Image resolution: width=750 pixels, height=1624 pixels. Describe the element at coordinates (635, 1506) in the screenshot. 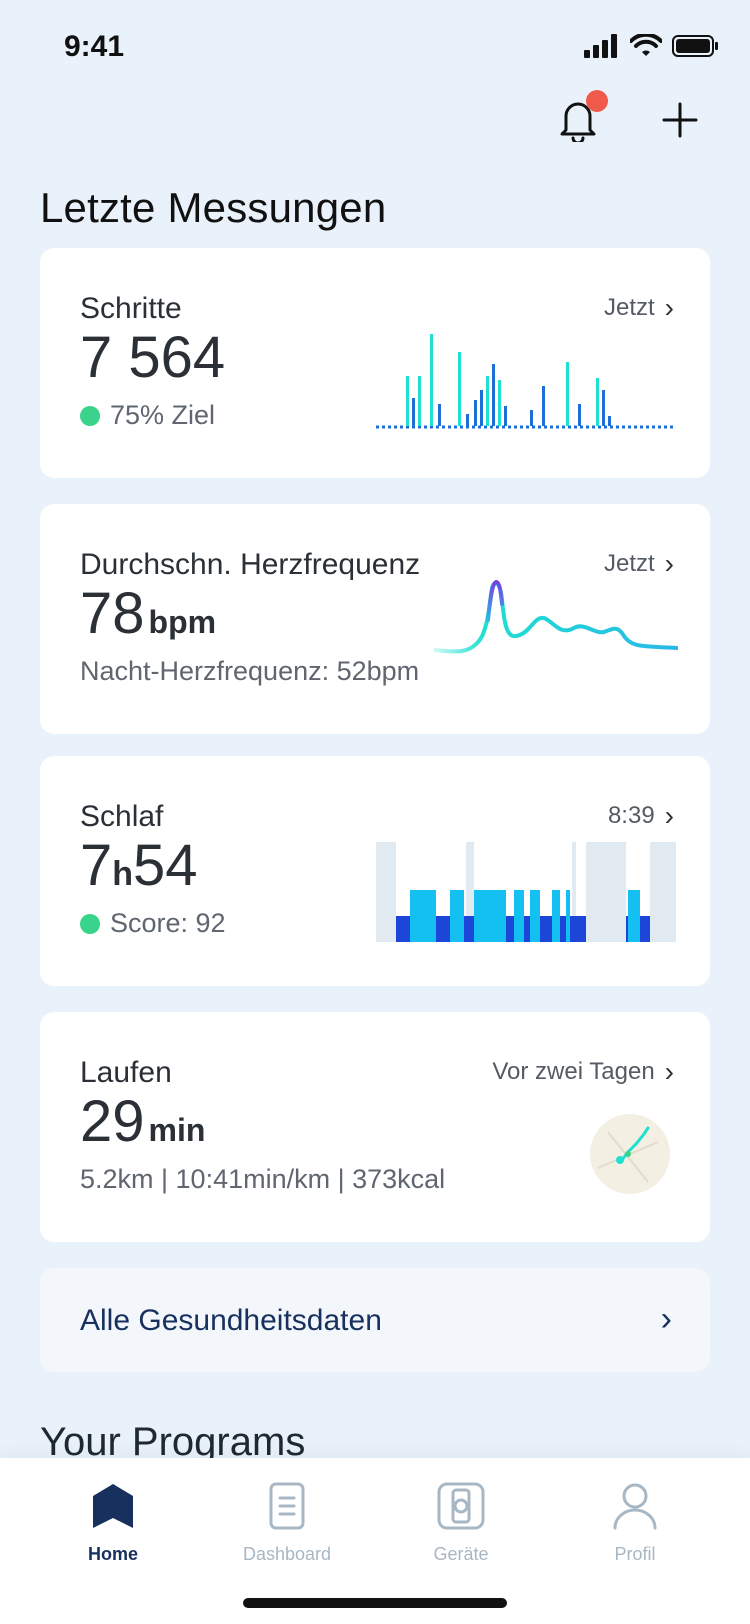

I see `profile-icon` at that location.